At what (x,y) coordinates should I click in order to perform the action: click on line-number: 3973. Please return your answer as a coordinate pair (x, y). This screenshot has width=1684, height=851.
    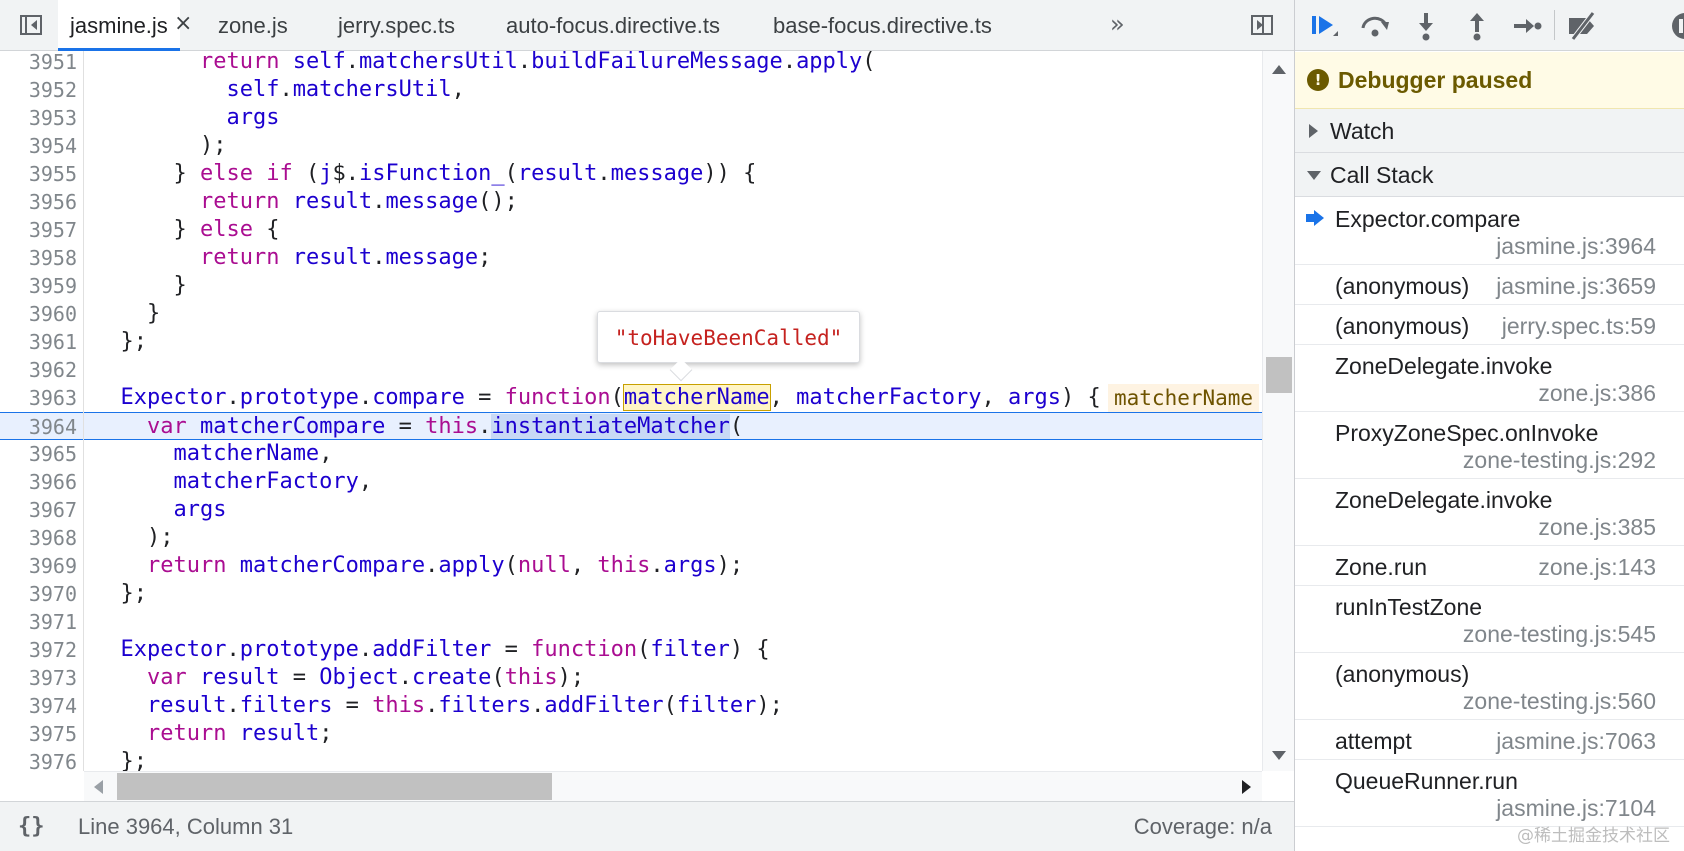
    Looking at the image, I should click on (38, 678).